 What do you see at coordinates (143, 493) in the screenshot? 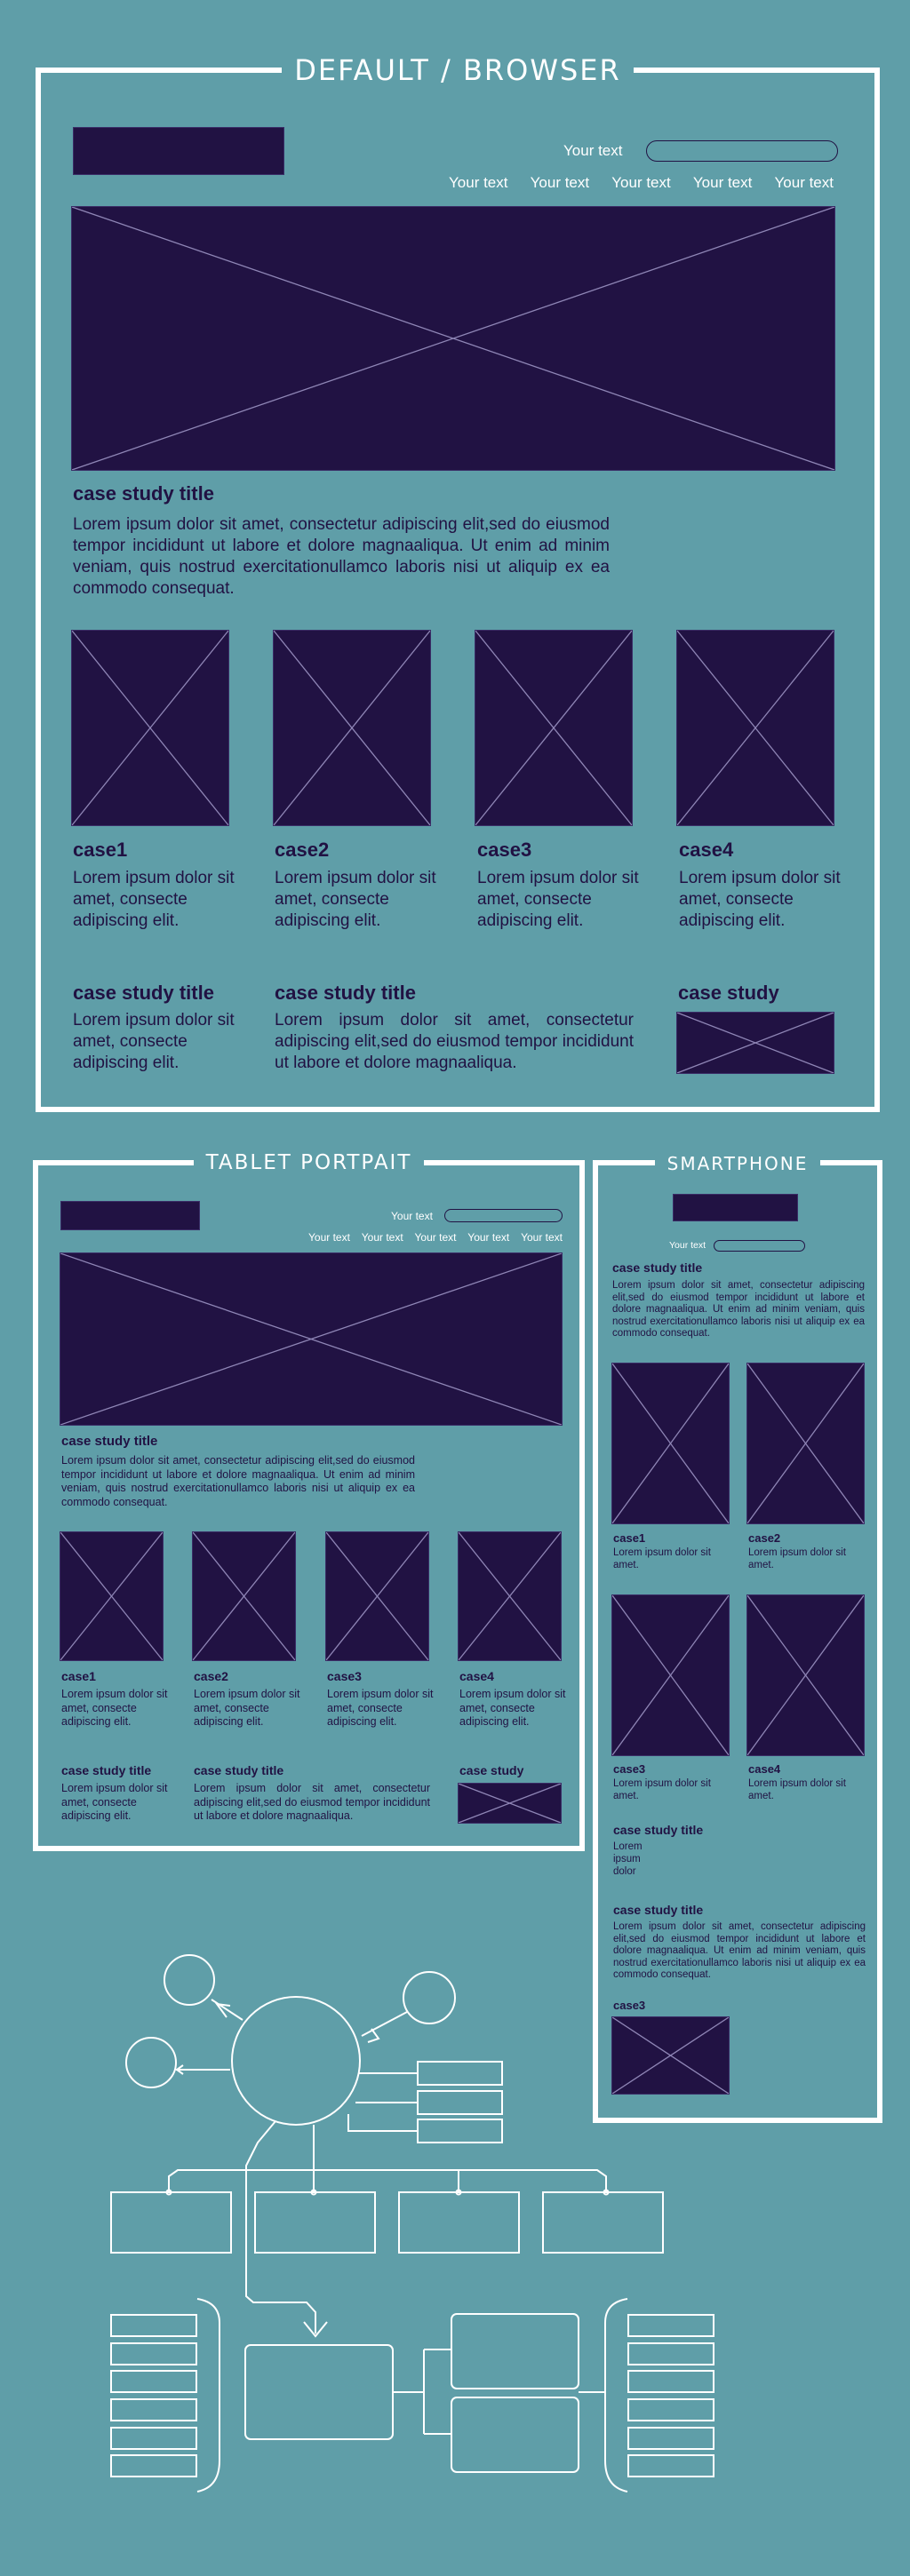
I see `browser-case-study-title: case study title` at bounding box center [143, 493].